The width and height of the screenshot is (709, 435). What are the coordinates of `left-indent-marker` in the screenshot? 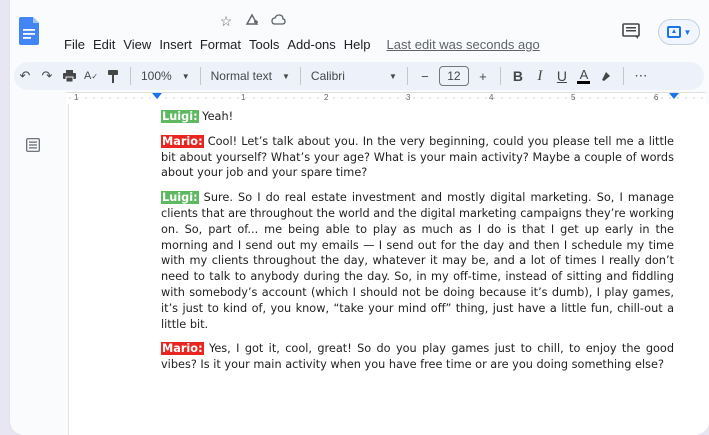 It's located at (157, 96).